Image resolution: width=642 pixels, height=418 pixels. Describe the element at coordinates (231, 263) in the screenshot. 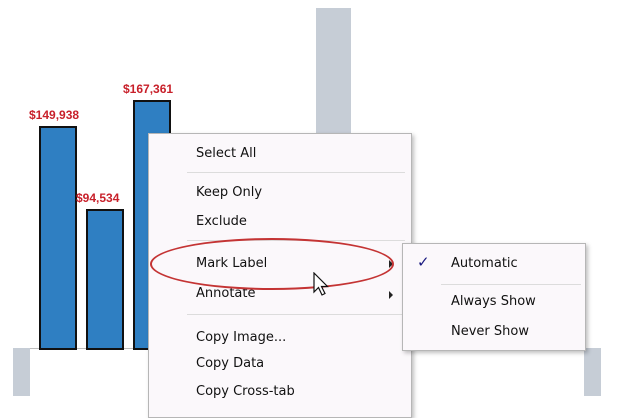

I see `menu-item-mark-label: Mark Label` at that location.